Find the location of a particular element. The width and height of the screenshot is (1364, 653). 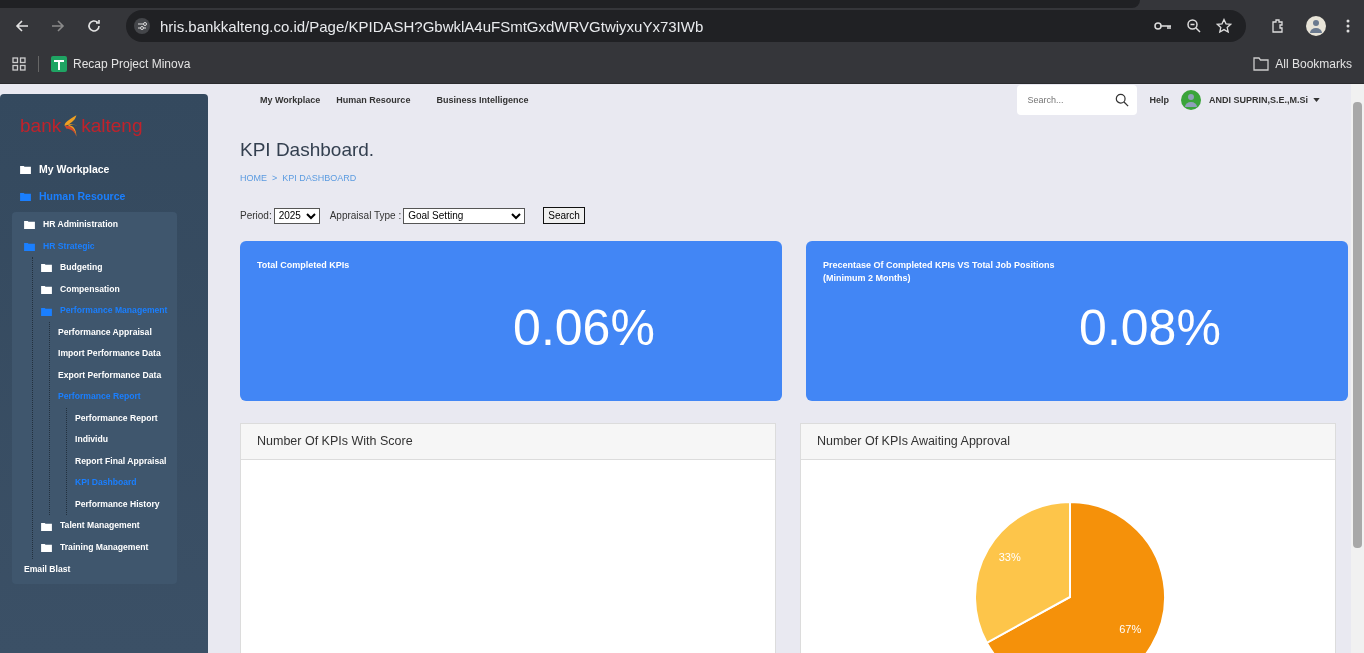

sheet-icon is located at coordinates (59, 63).